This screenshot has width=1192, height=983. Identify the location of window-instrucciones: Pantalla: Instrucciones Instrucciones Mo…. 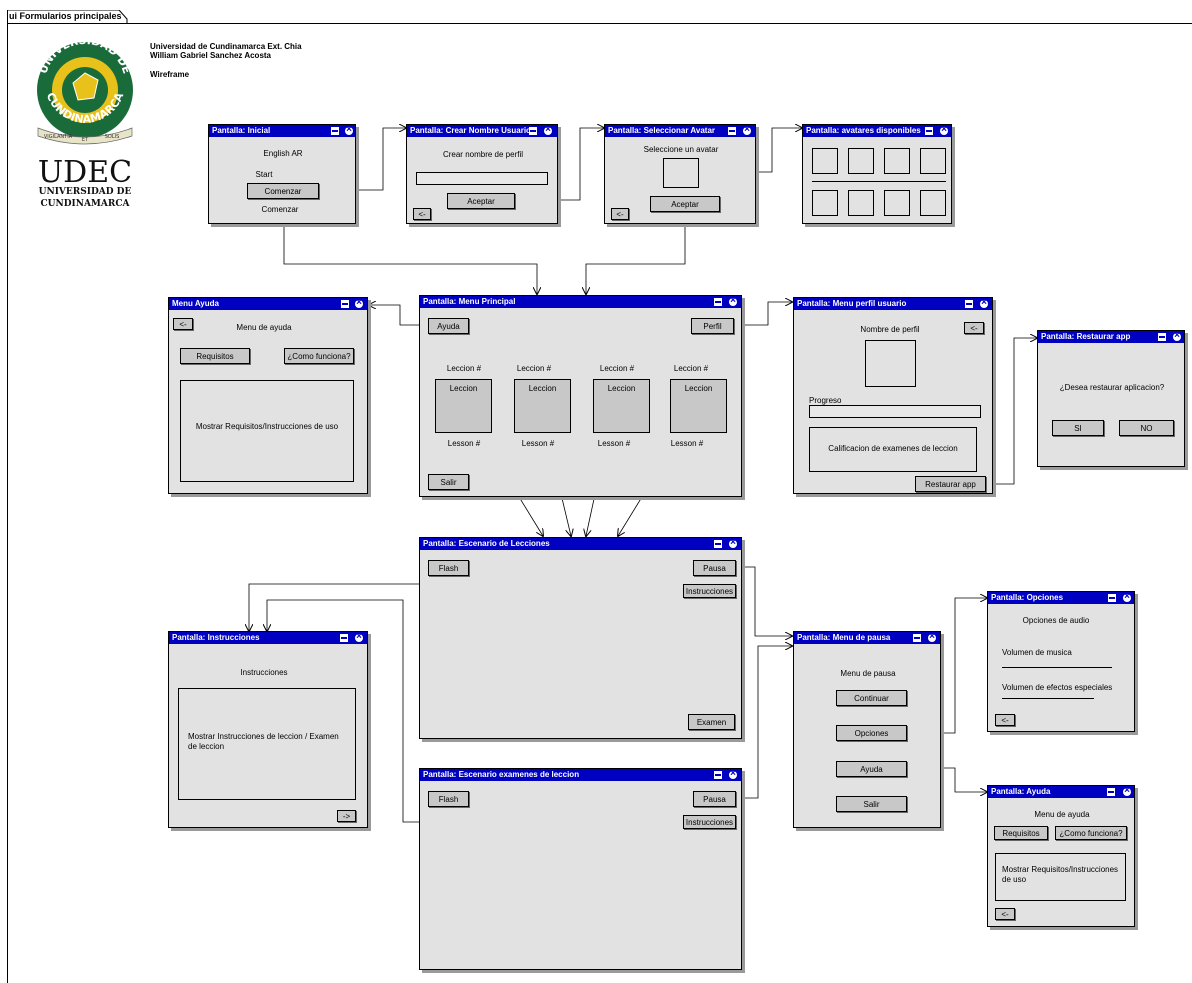
(268, 729).